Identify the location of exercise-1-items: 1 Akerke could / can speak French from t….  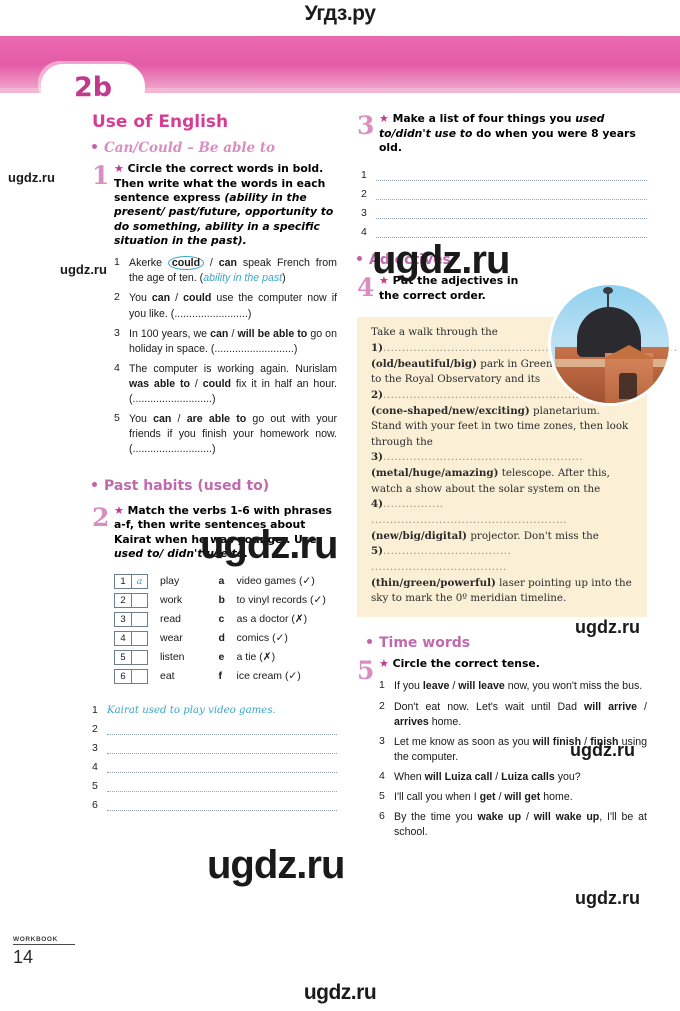
(225, 356).